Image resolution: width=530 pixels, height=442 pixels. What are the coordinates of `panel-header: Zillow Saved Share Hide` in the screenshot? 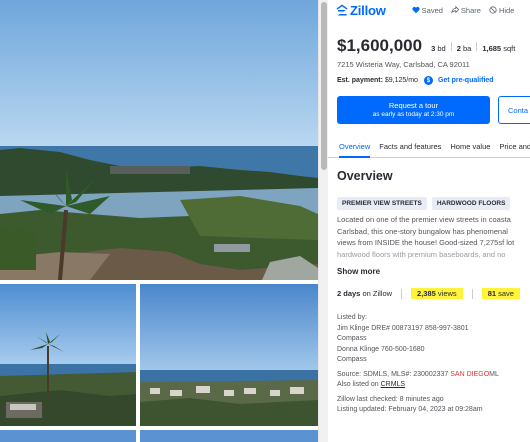 It's located at (429, 10).